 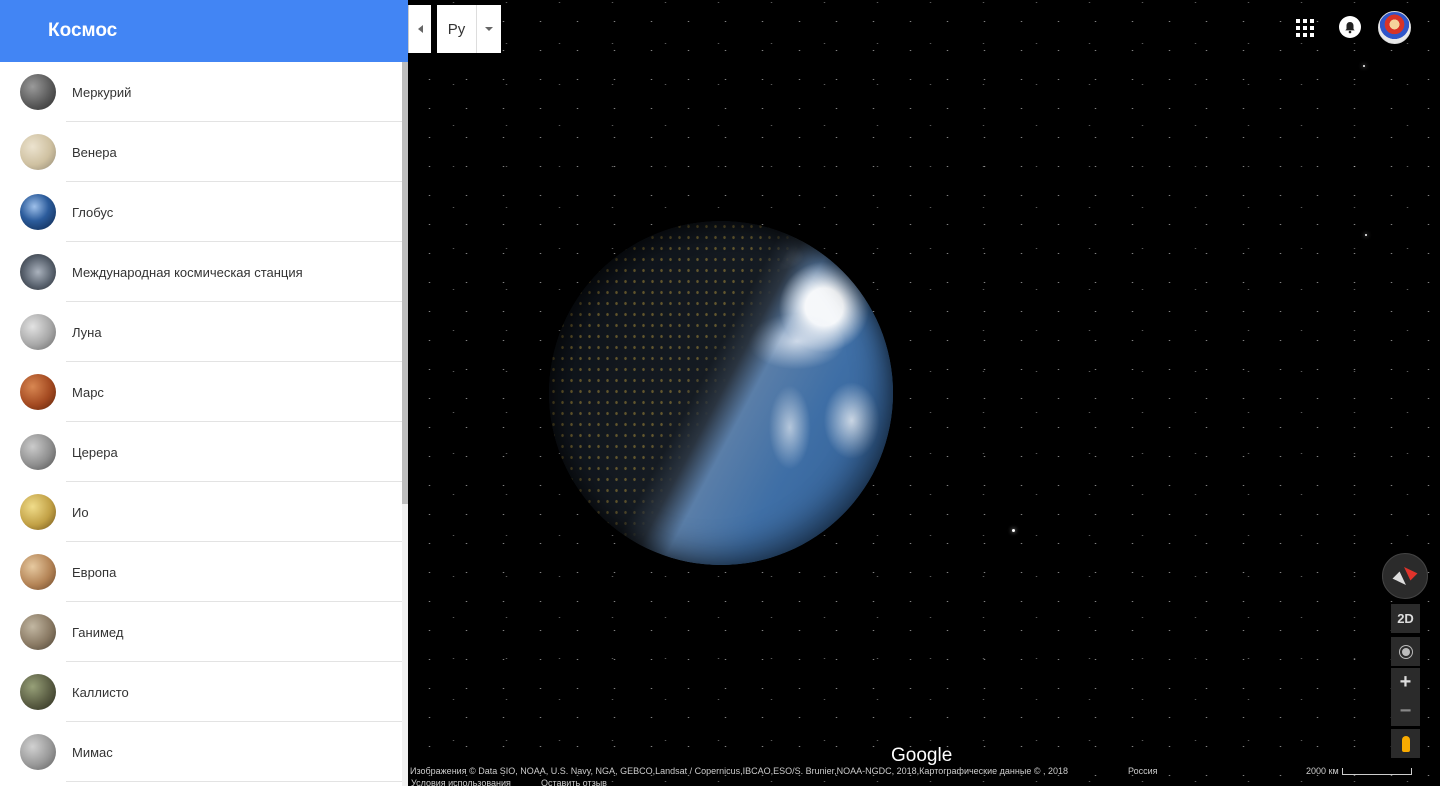 I want to click on io-thumbnail, so click(x=38, y=512).